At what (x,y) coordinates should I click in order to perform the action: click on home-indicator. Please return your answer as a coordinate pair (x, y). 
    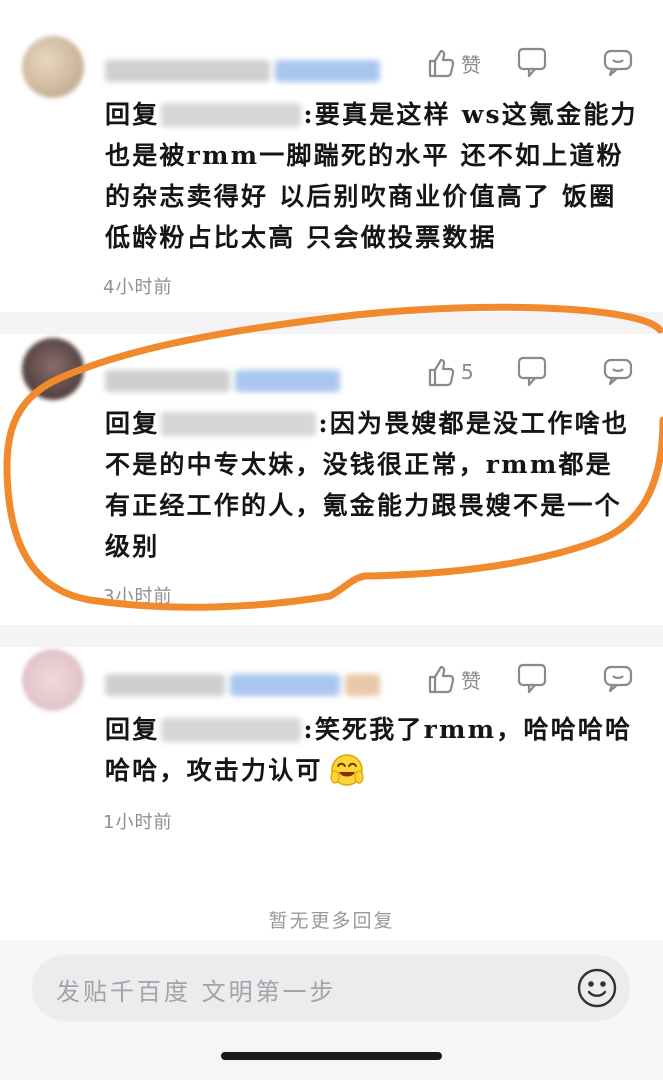
    Looking at the image, I should click on (331, 1056).